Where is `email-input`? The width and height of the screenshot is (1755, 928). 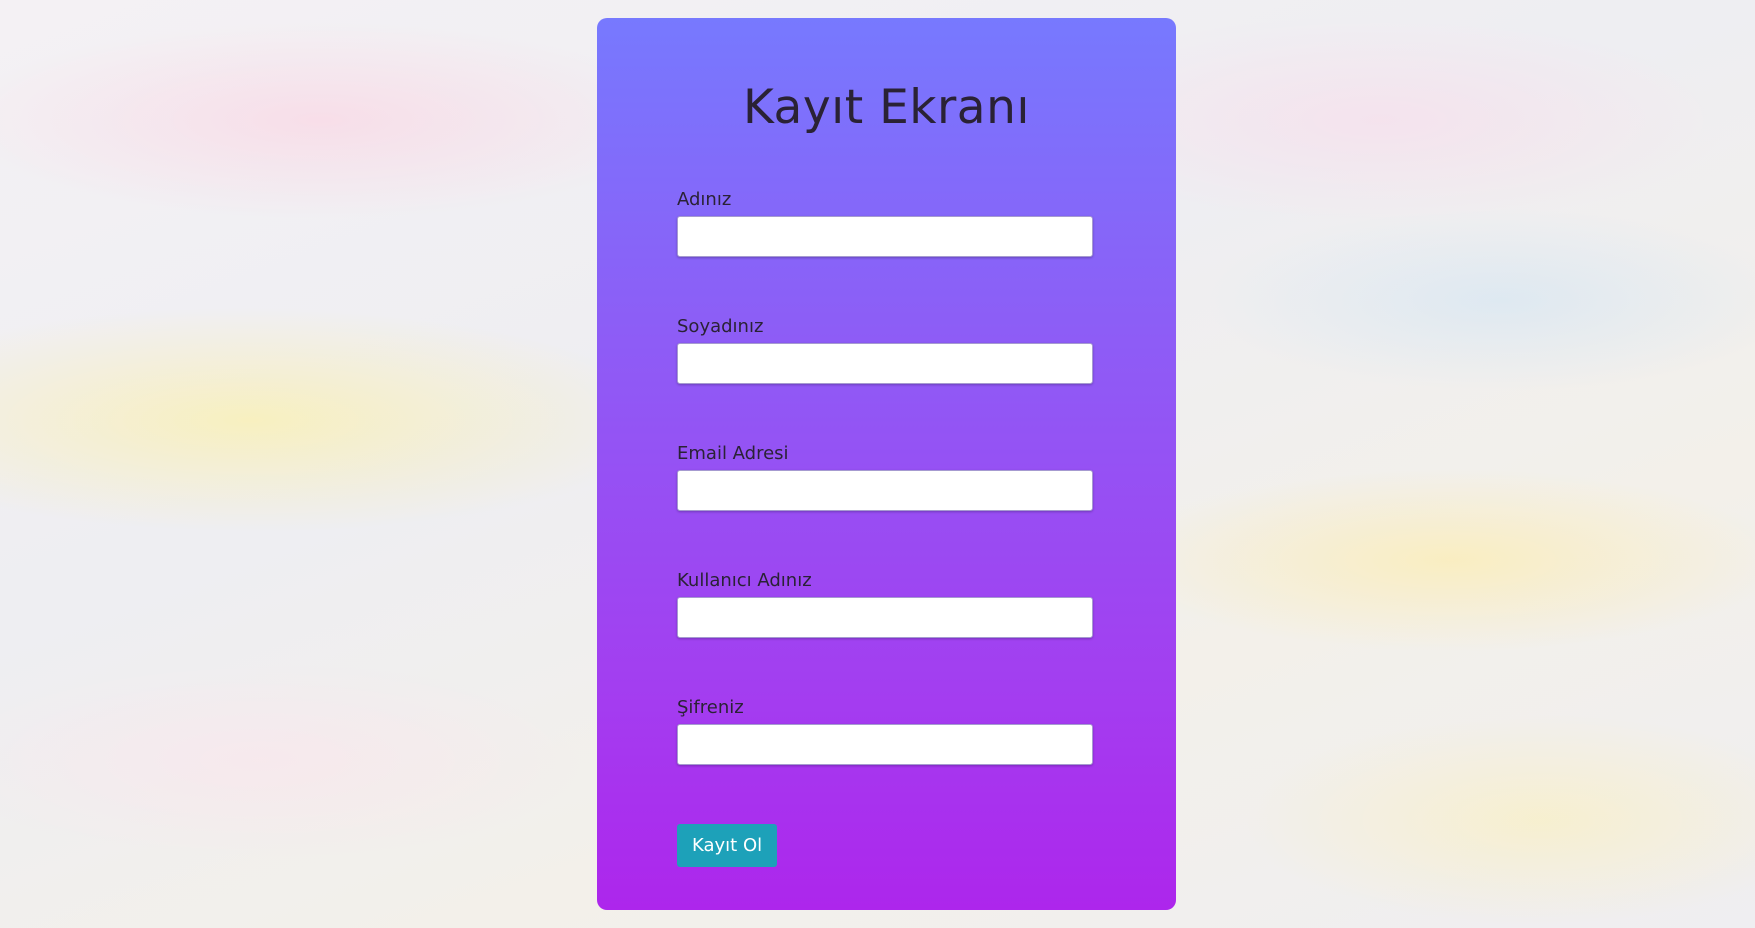
email-input is located at coordinates (885, 490).